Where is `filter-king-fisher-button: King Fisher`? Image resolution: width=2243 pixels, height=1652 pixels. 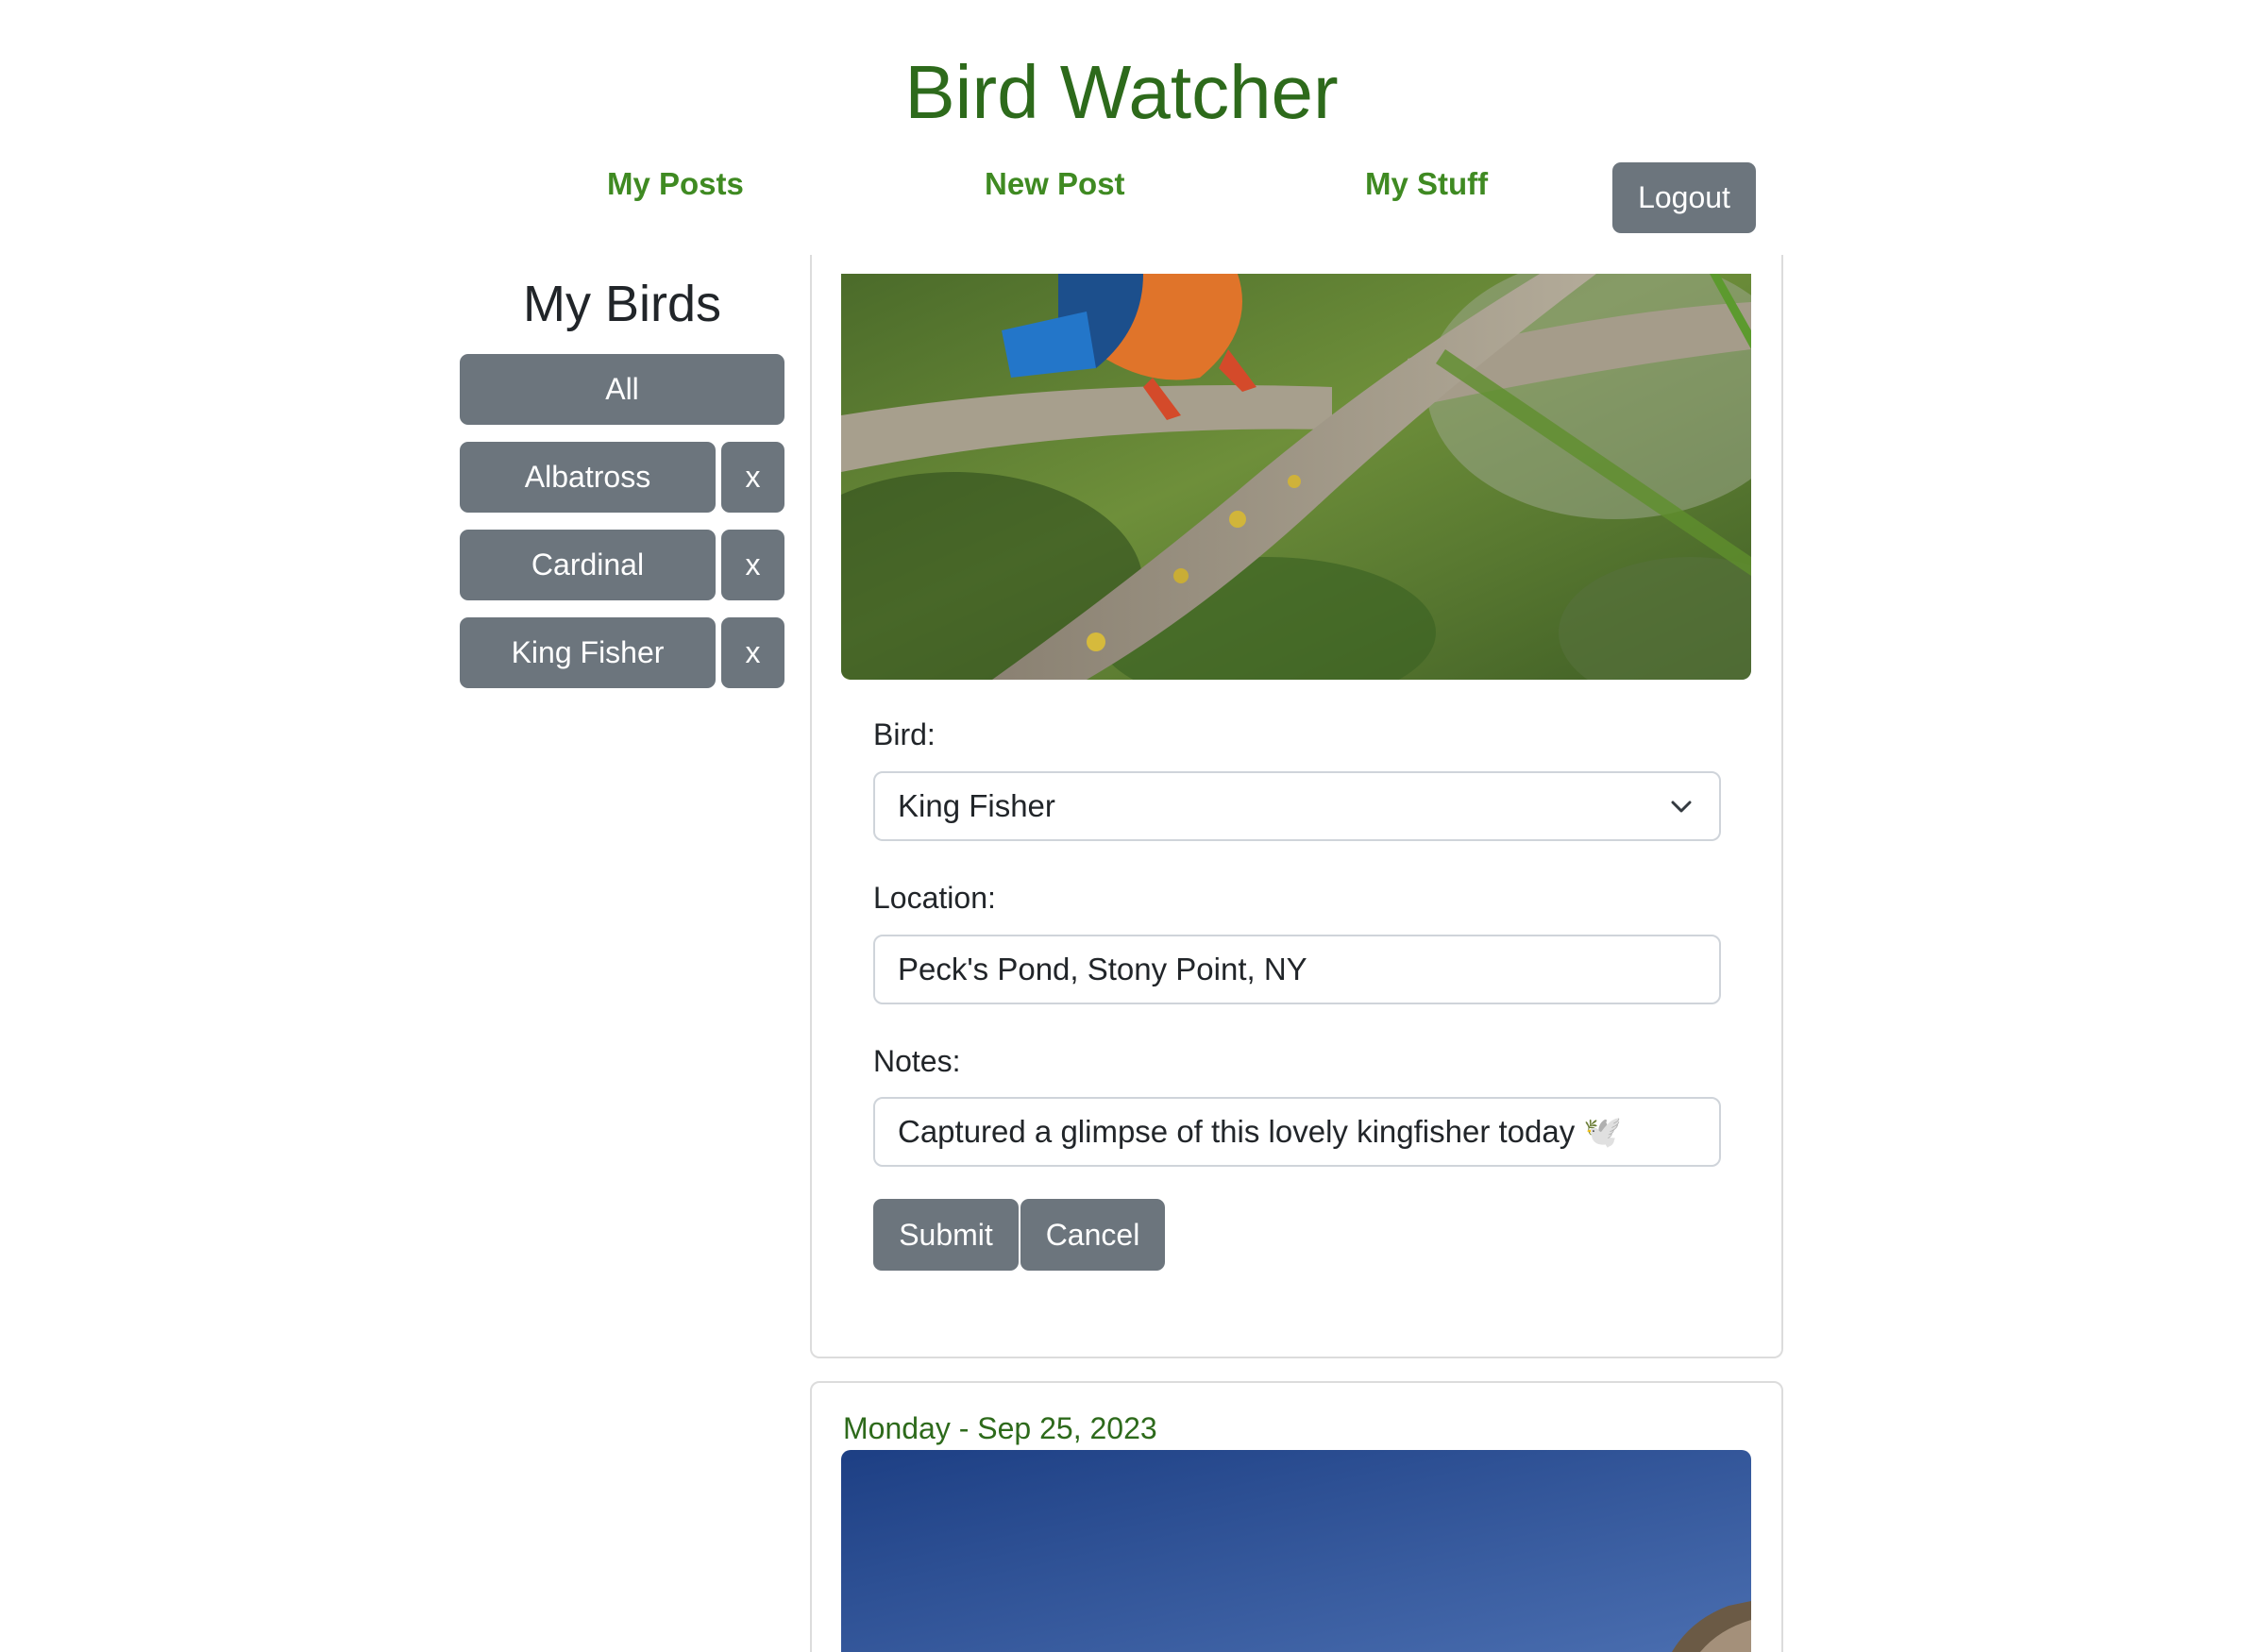
filter-king-fisher-button: King Fisher is located at coordinates (588, 652).